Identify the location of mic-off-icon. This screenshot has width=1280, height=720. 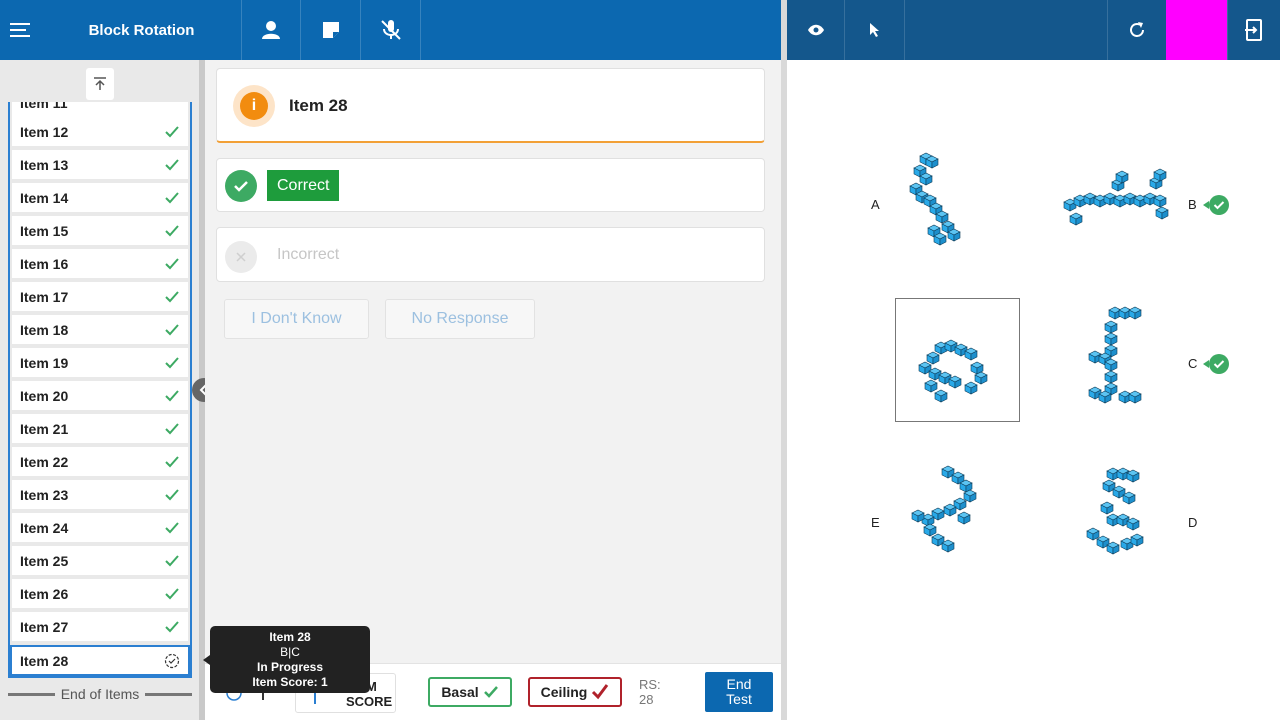
(390, 30).